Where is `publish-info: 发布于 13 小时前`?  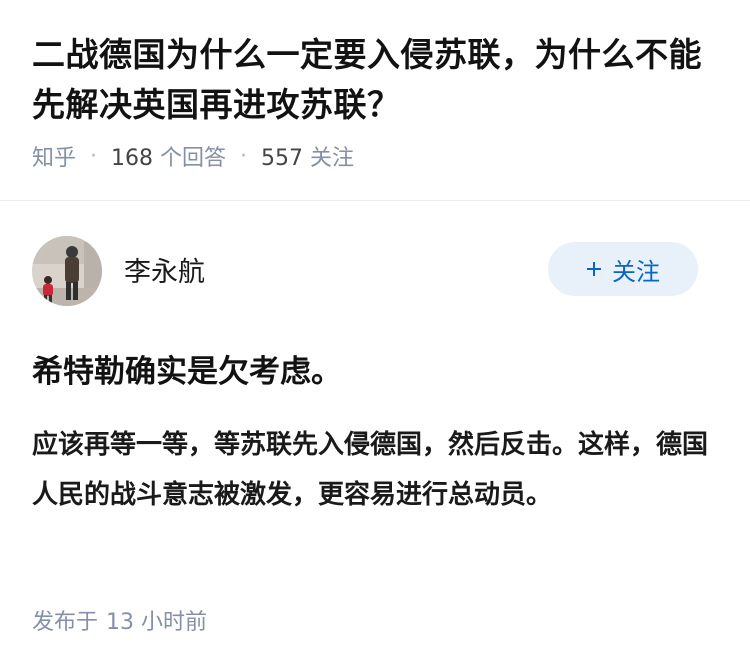
publish-info: 发布于 13 小时前 is located at coordinates (119, 620).